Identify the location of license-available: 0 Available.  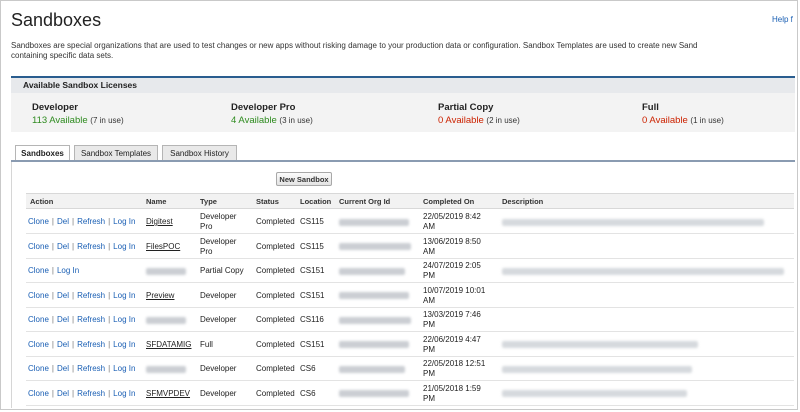
(665, 120).